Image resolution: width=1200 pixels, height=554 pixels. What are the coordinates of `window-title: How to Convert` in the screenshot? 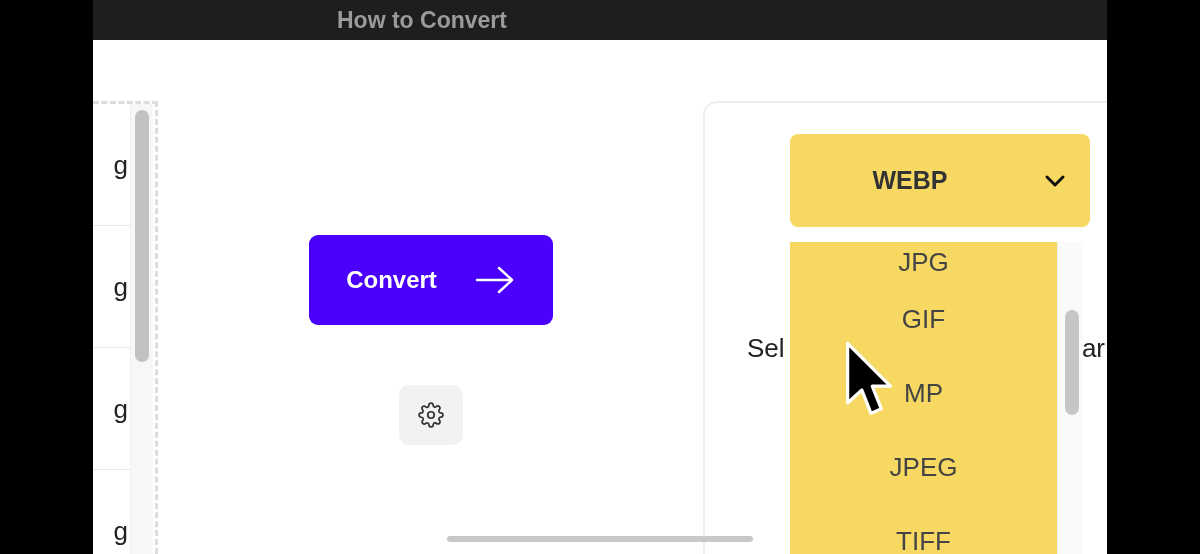 It's located at (422, 20).